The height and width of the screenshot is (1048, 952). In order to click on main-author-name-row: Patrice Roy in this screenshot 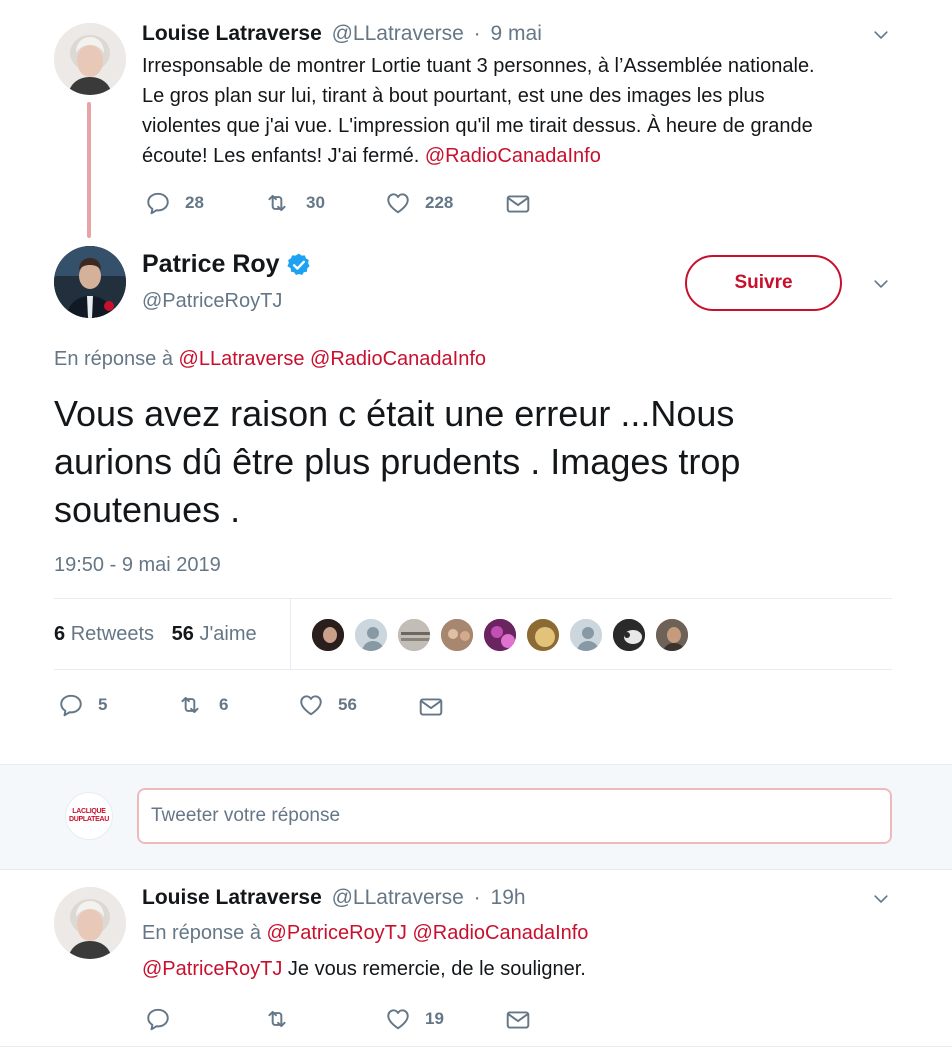, I will do `click(227, 264)`.